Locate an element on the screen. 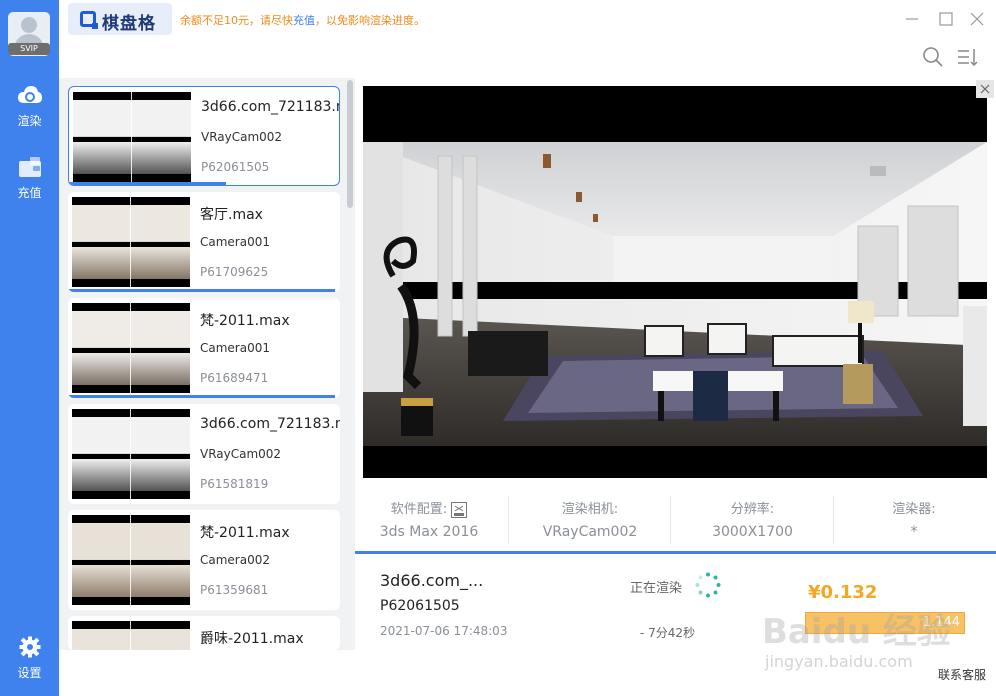 This screenshot has width=996, height=696. contact-service-link: 联系客服 is located at coordinates (962, 674).